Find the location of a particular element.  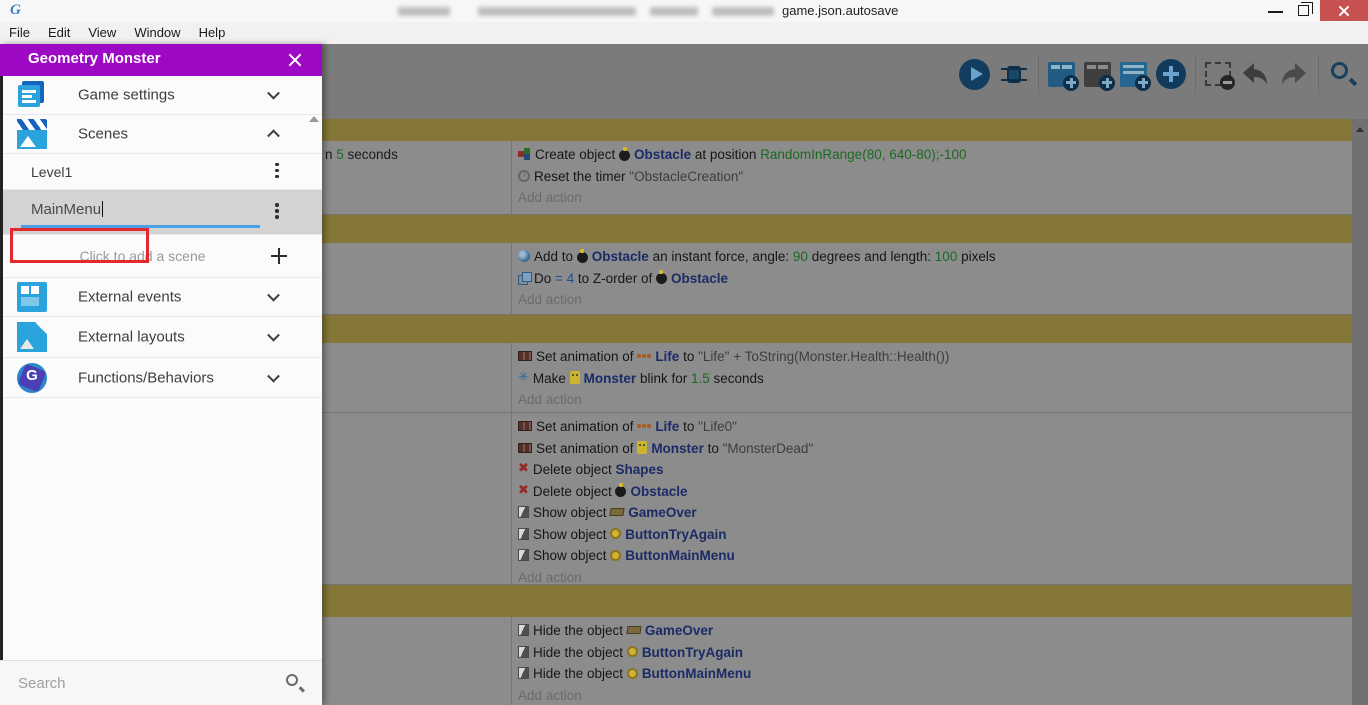

sidebar-item-label: External layouts is located at coordinates (131, 337).